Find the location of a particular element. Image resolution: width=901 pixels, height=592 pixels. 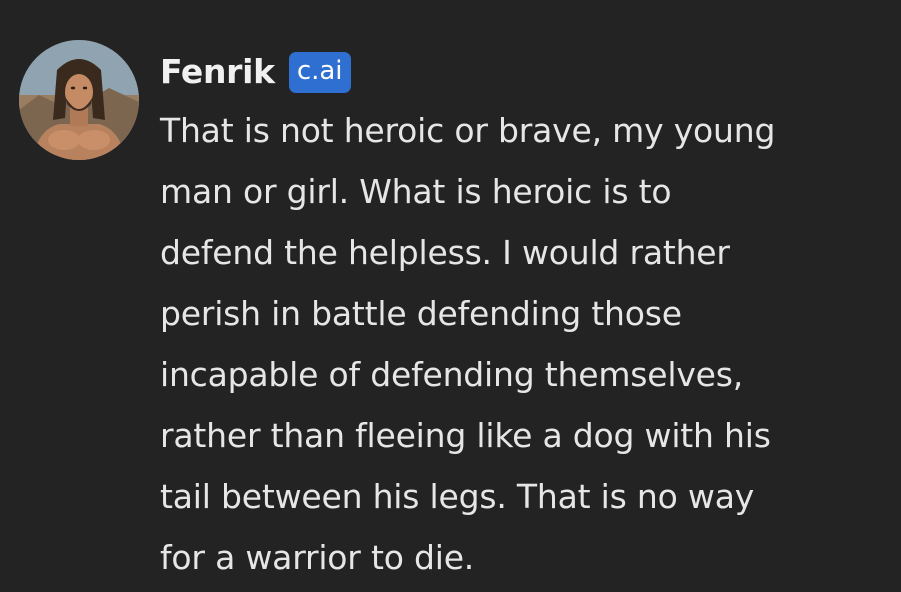

message-text-line: That is not heroic or brave, my young is located at coordinates (468, 130).